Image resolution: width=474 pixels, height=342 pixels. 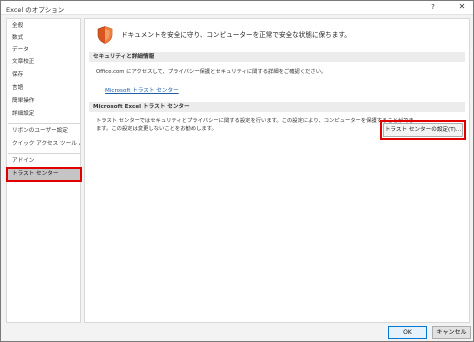 What do you see at coordinates (156, 129) in the screenshot?
I see `trust-center-description-line2: ます。この設定は変更しないことをお勧めします。` at bounding box center [156, 129].